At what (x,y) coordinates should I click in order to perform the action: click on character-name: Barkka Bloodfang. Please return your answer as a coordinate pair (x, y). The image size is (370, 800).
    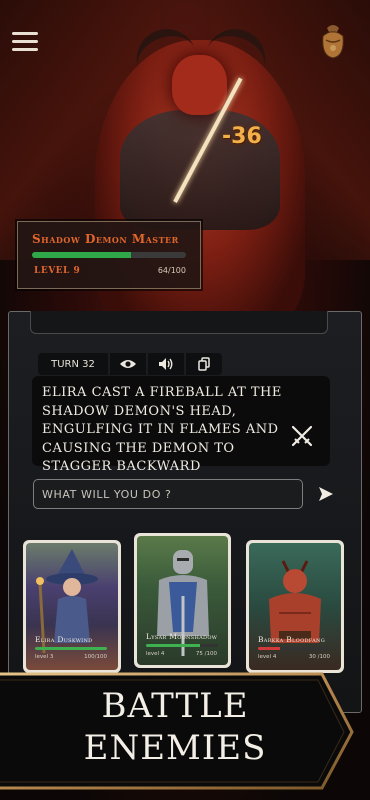
    Looking at the image, I should click on (292, 639).